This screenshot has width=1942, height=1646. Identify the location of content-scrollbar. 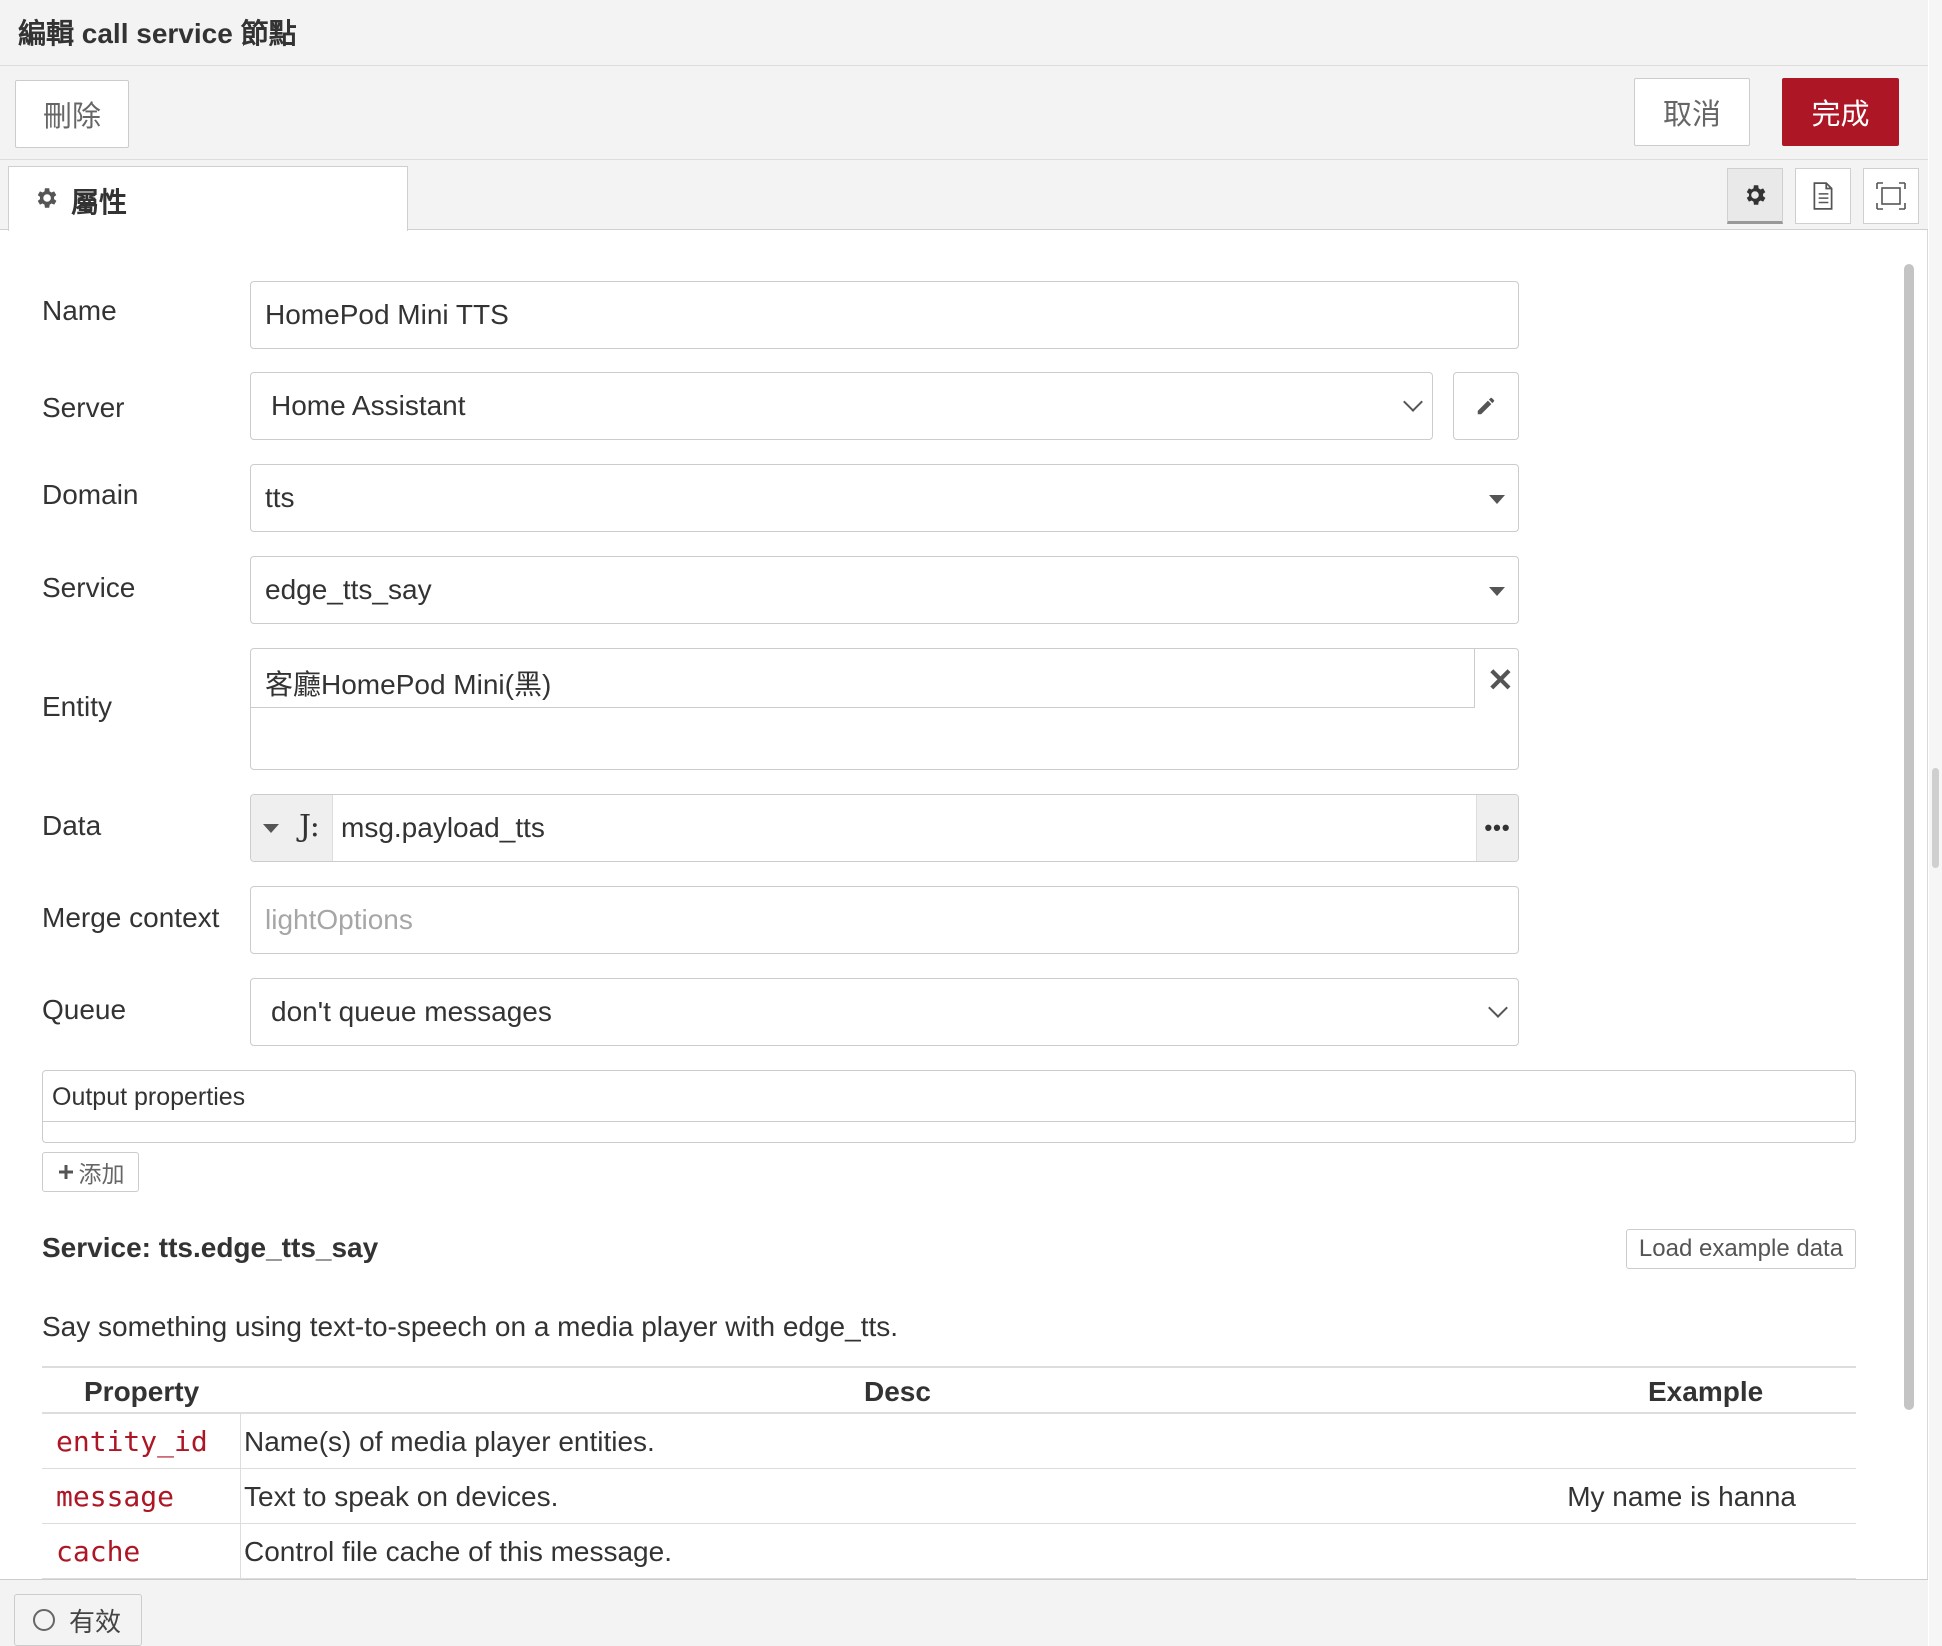
(1909, 837).